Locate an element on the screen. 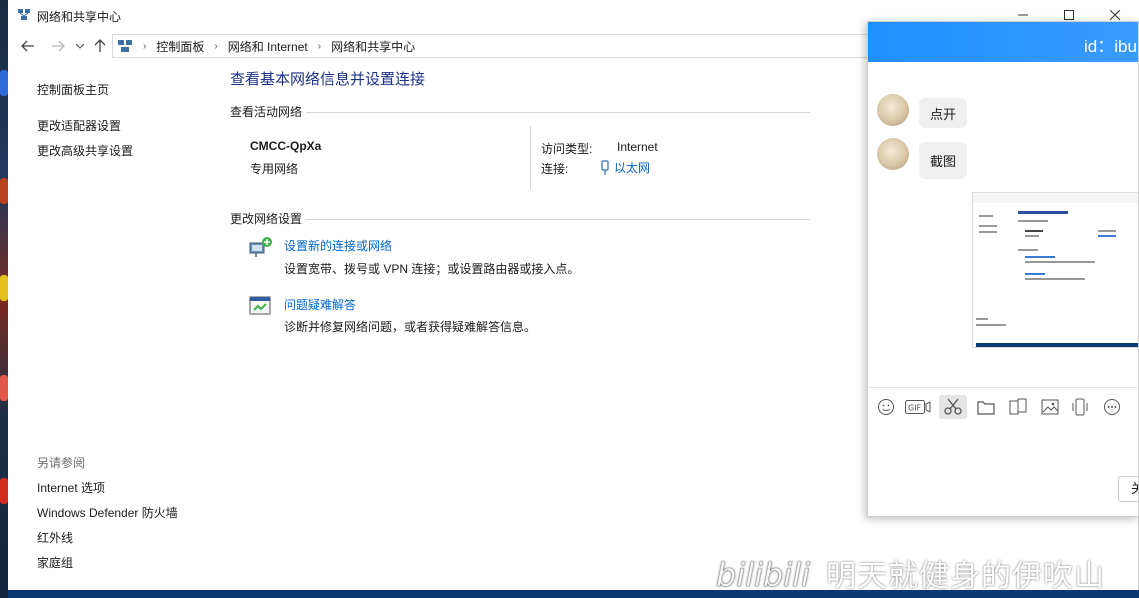 This screenshot has height=598, width=1139. setup-connection-description: 设置宽带、拨号或 VPN 连接；或设置路由器或接入点。 is located at coordinates (432, 269).